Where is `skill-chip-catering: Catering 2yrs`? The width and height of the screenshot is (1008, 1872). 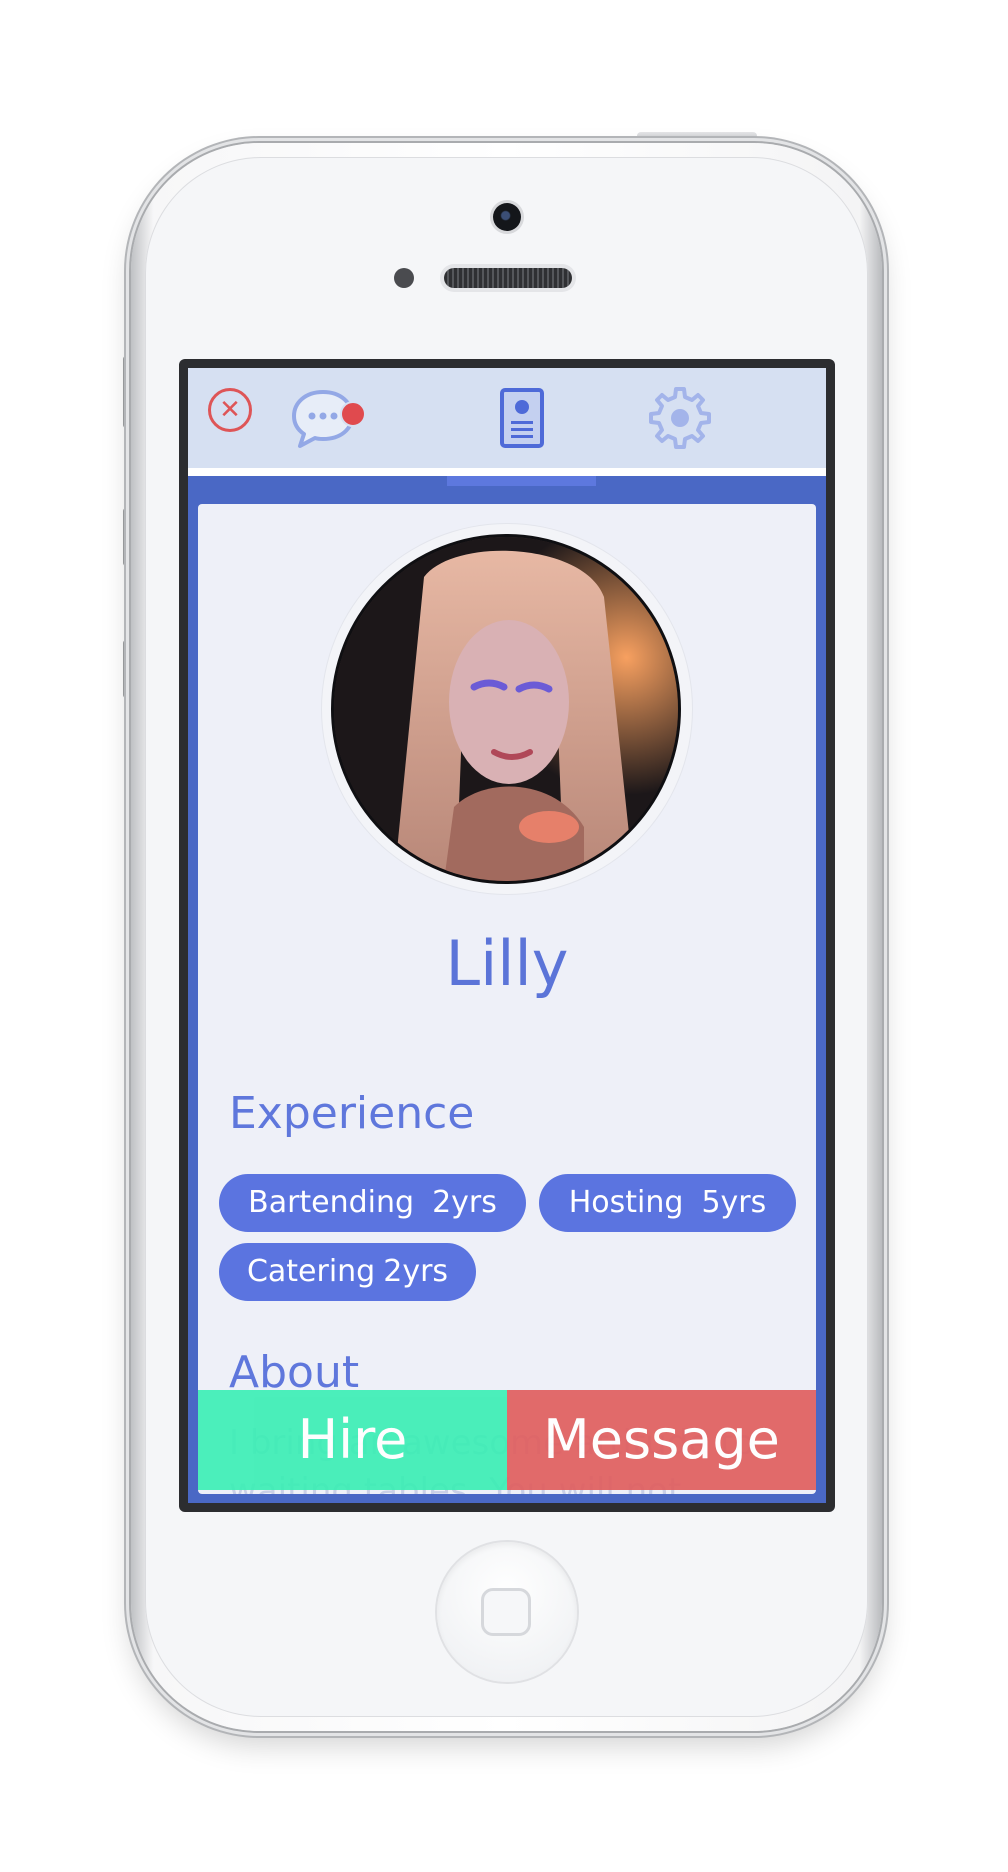 skill-chip-catering: Catering 2yrs is located at coordinates (347, 1272).